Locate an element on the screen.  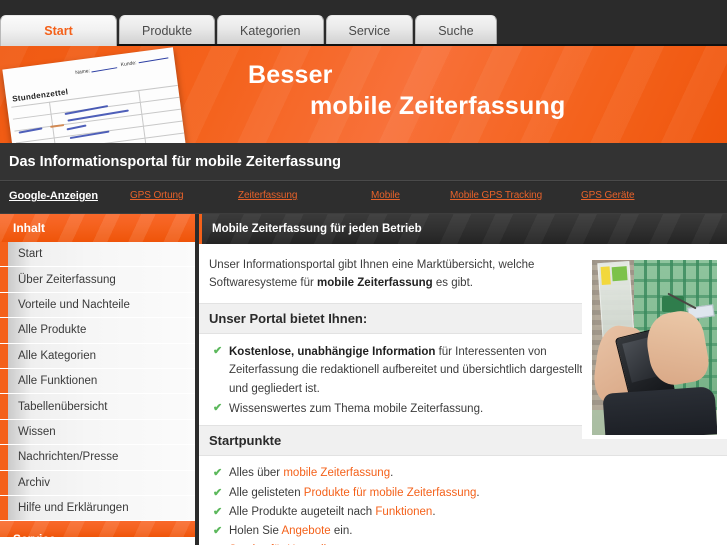
sidebar-item-label: Start is located at coordinates (30, 254).